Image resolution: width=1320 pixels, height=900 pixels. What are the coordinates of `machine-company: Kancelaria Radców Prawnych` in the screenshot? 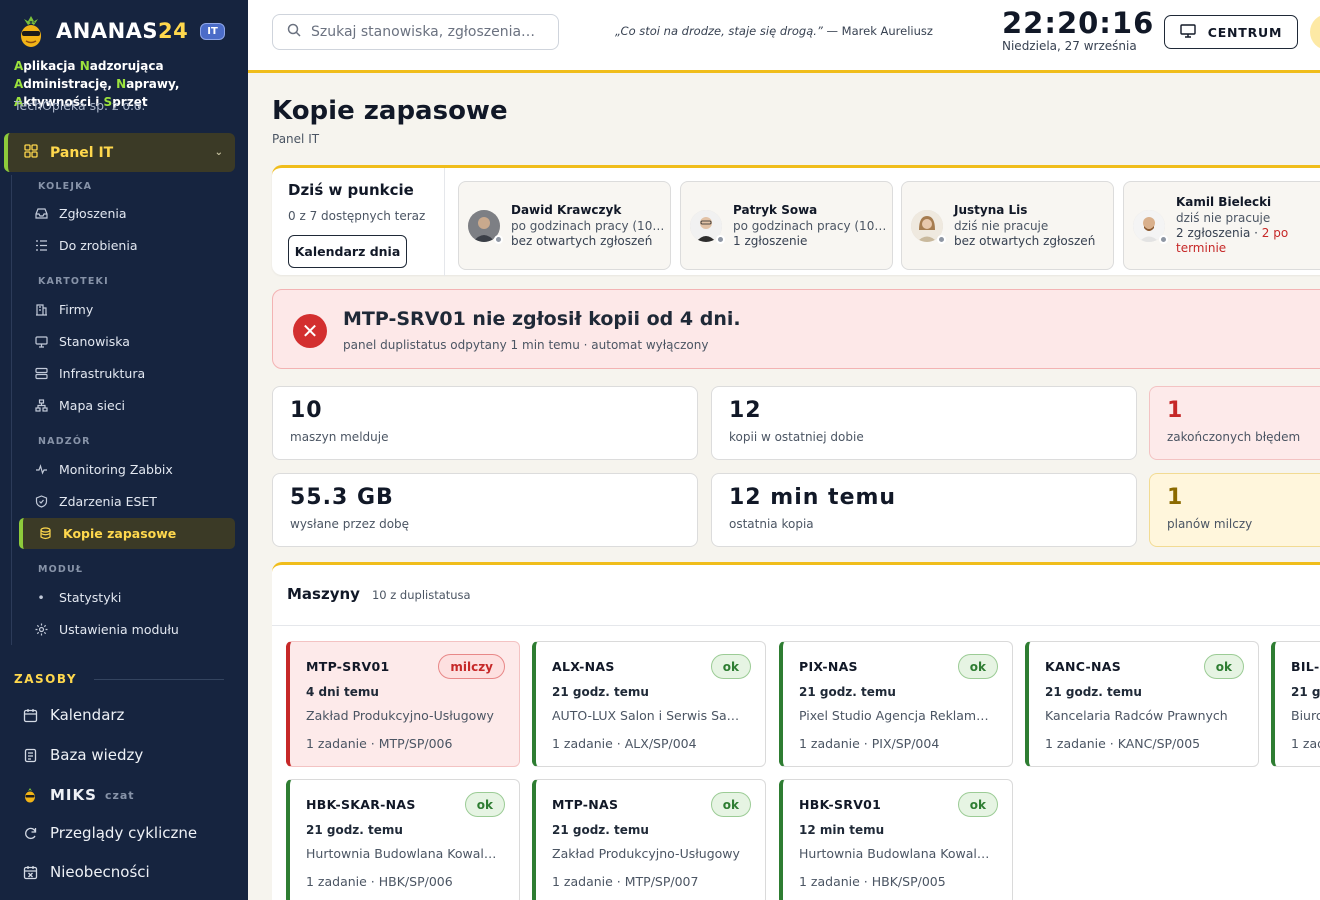 It's located at (1136, 715).